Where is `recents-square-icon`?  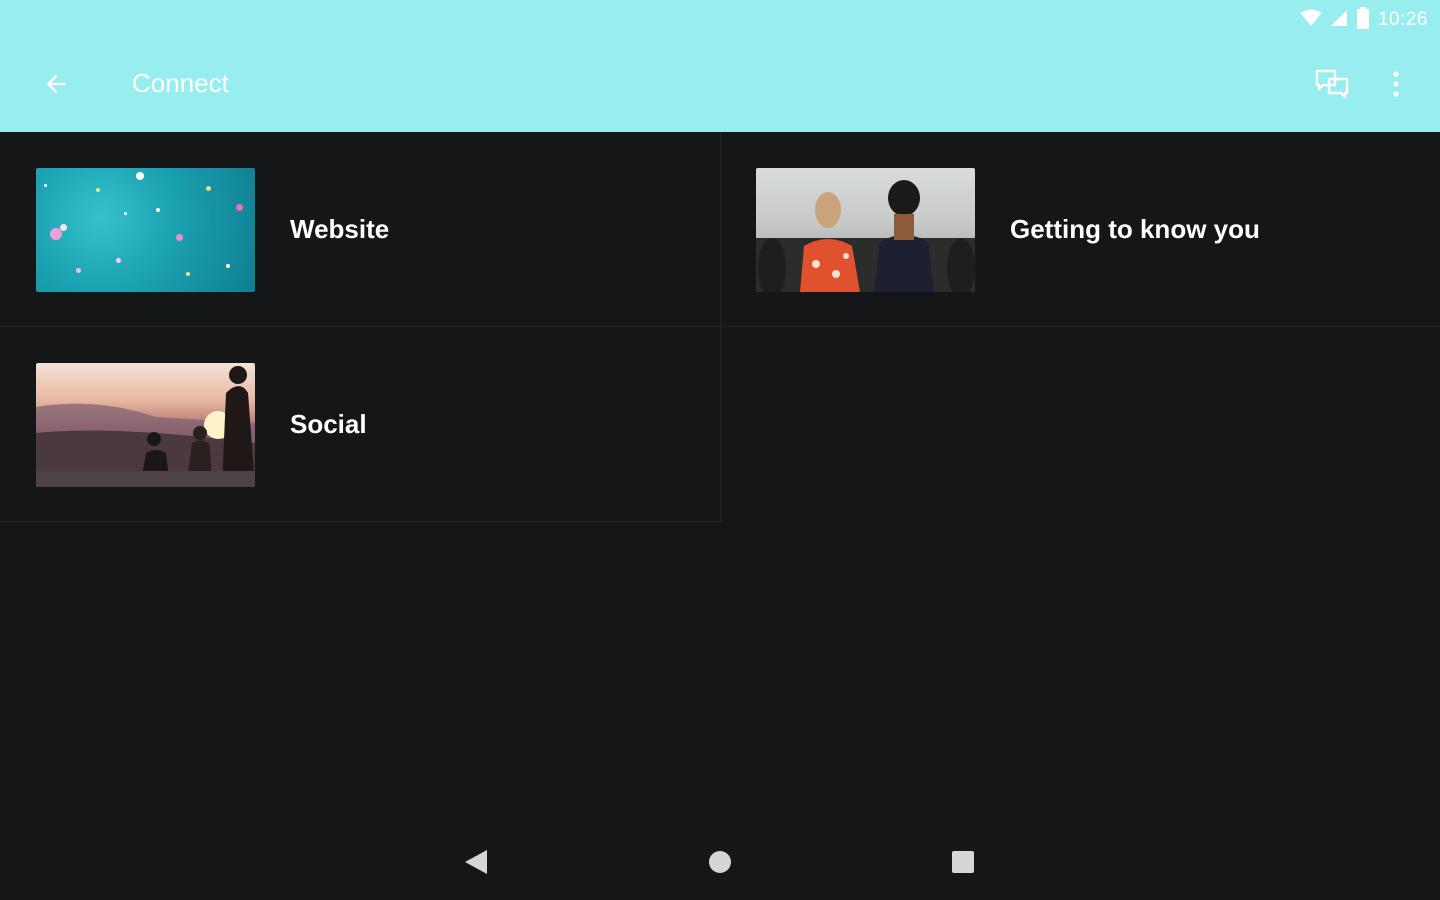
recents-square-icon is located at coordinates (963, 864).